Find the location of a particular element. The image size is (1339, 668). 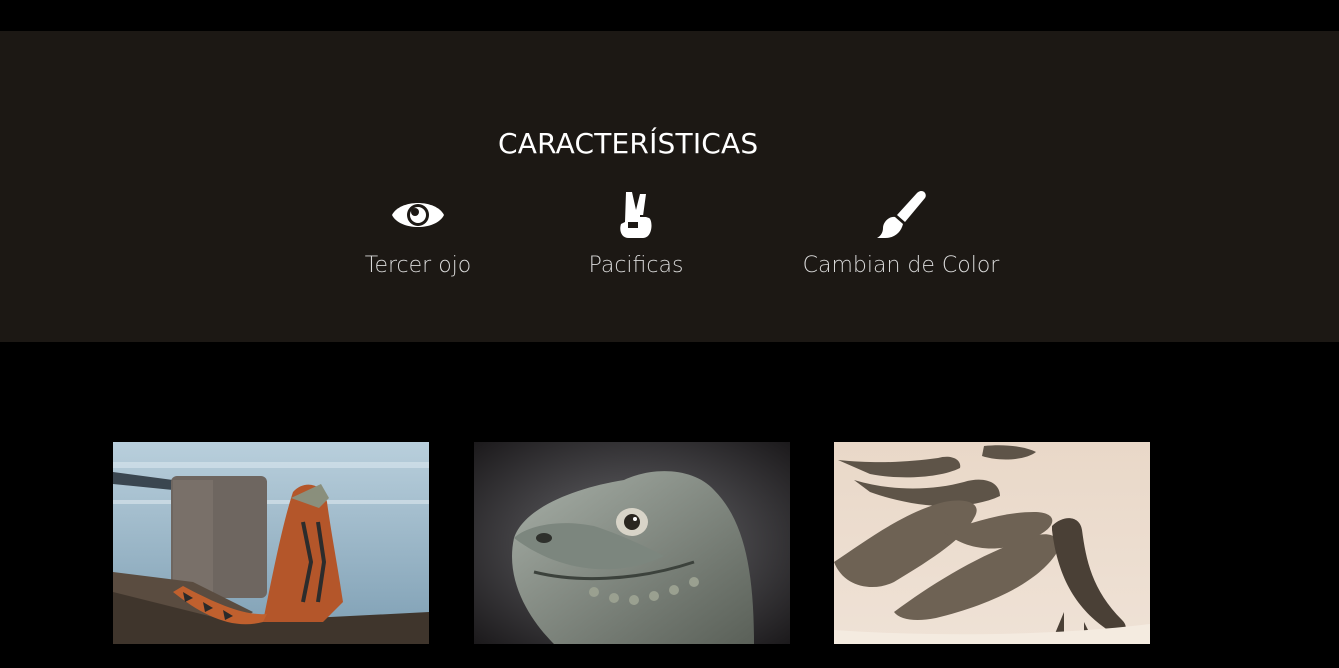

features-title: CARACTERÍSTICAS is located at coordinates (628, 143).